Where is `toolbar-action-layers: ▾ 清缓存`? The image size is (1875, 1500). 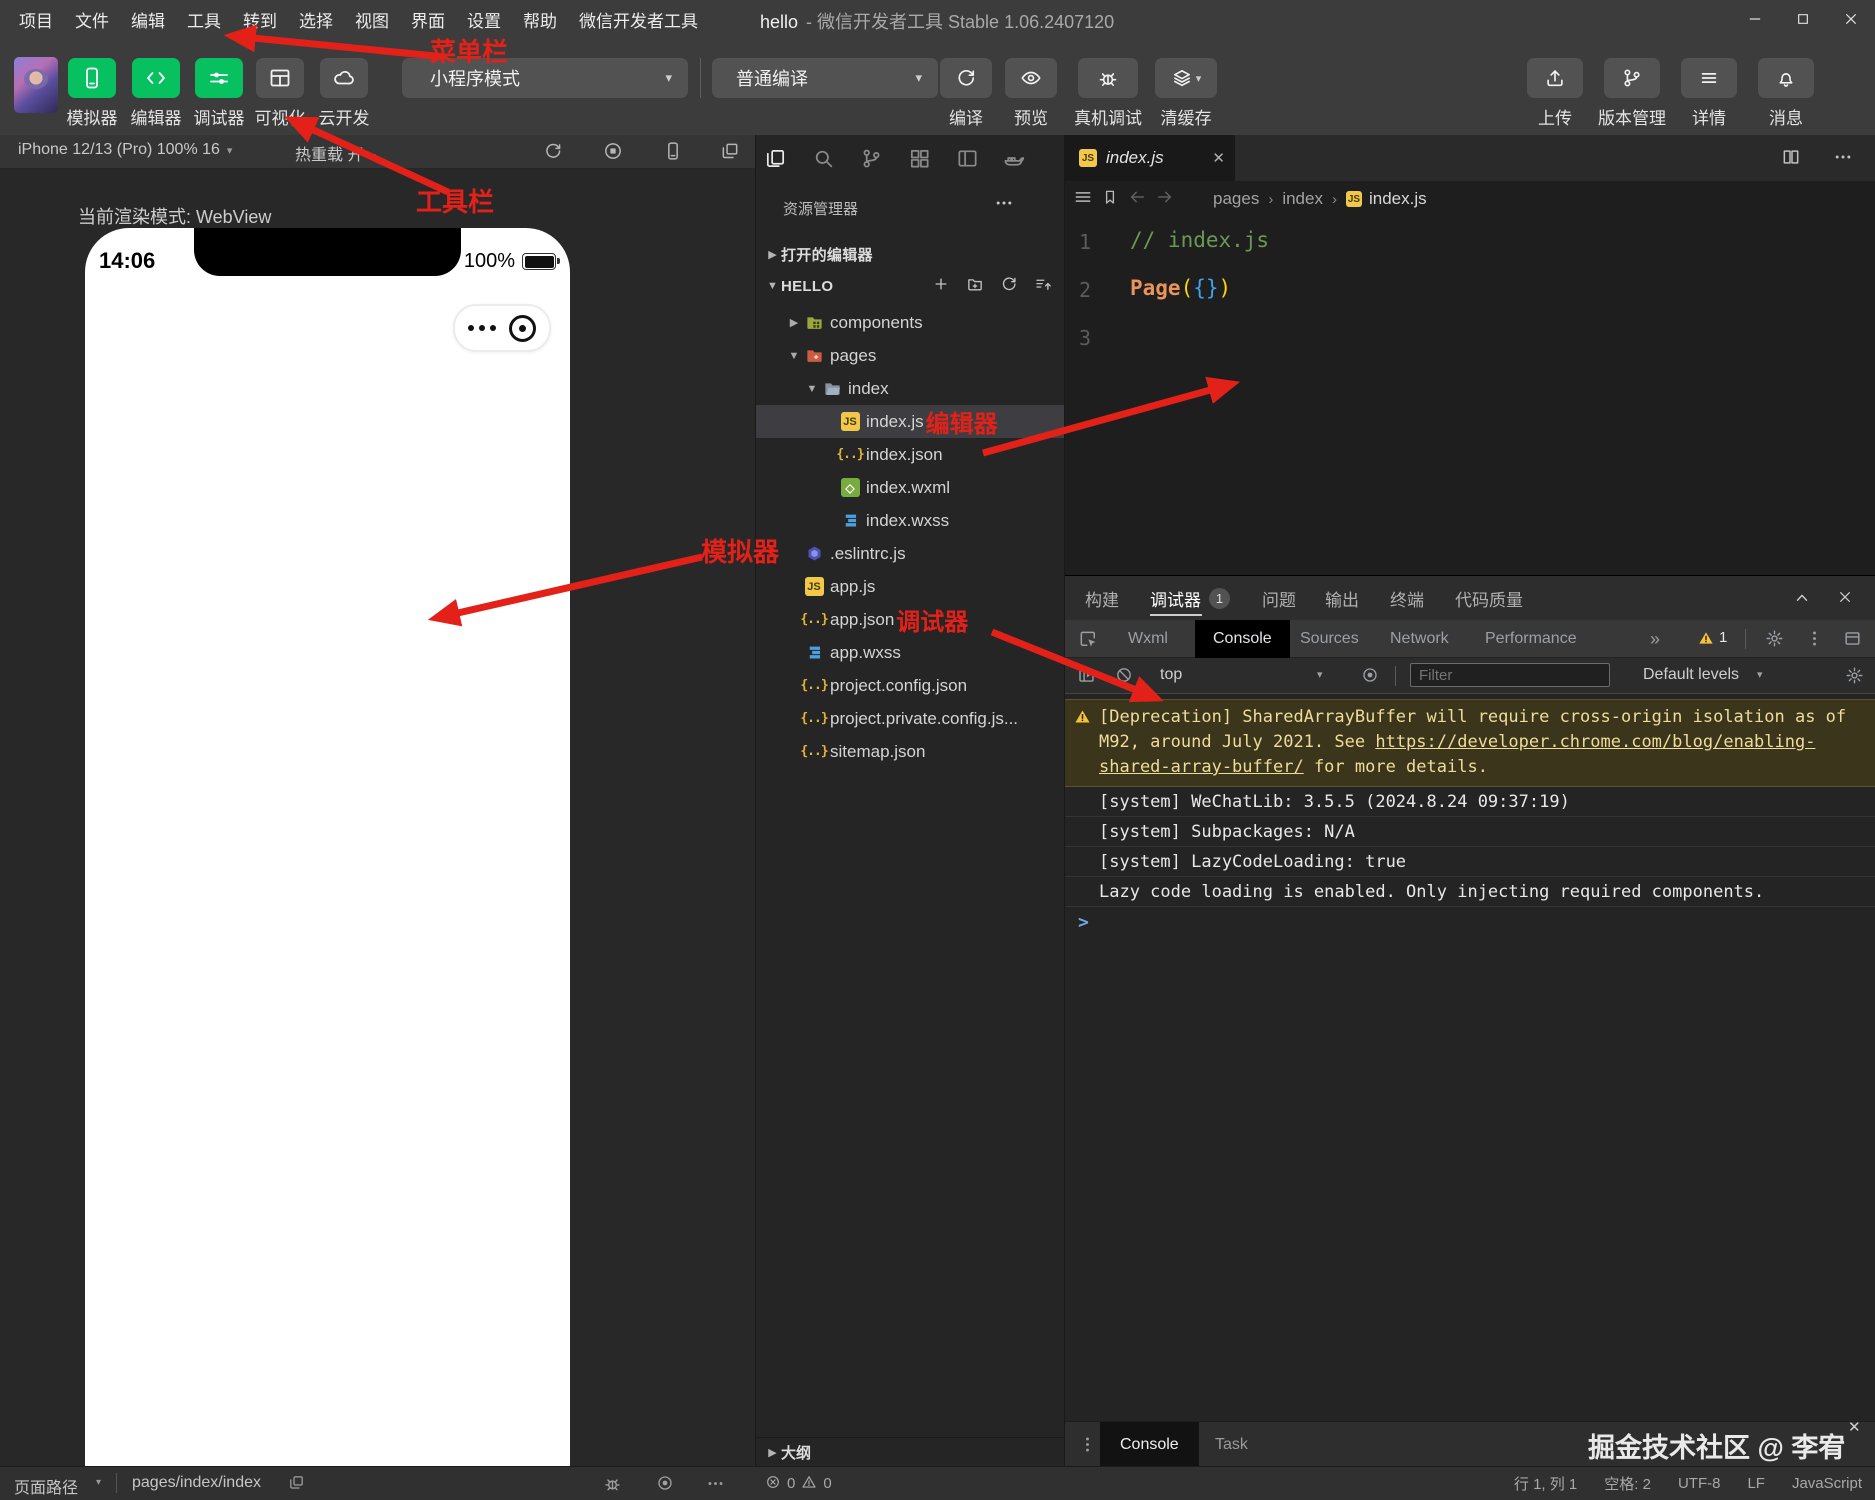 toolbar-action-layers: ▾ 清缓存 is located at coordinates (1186, 93).